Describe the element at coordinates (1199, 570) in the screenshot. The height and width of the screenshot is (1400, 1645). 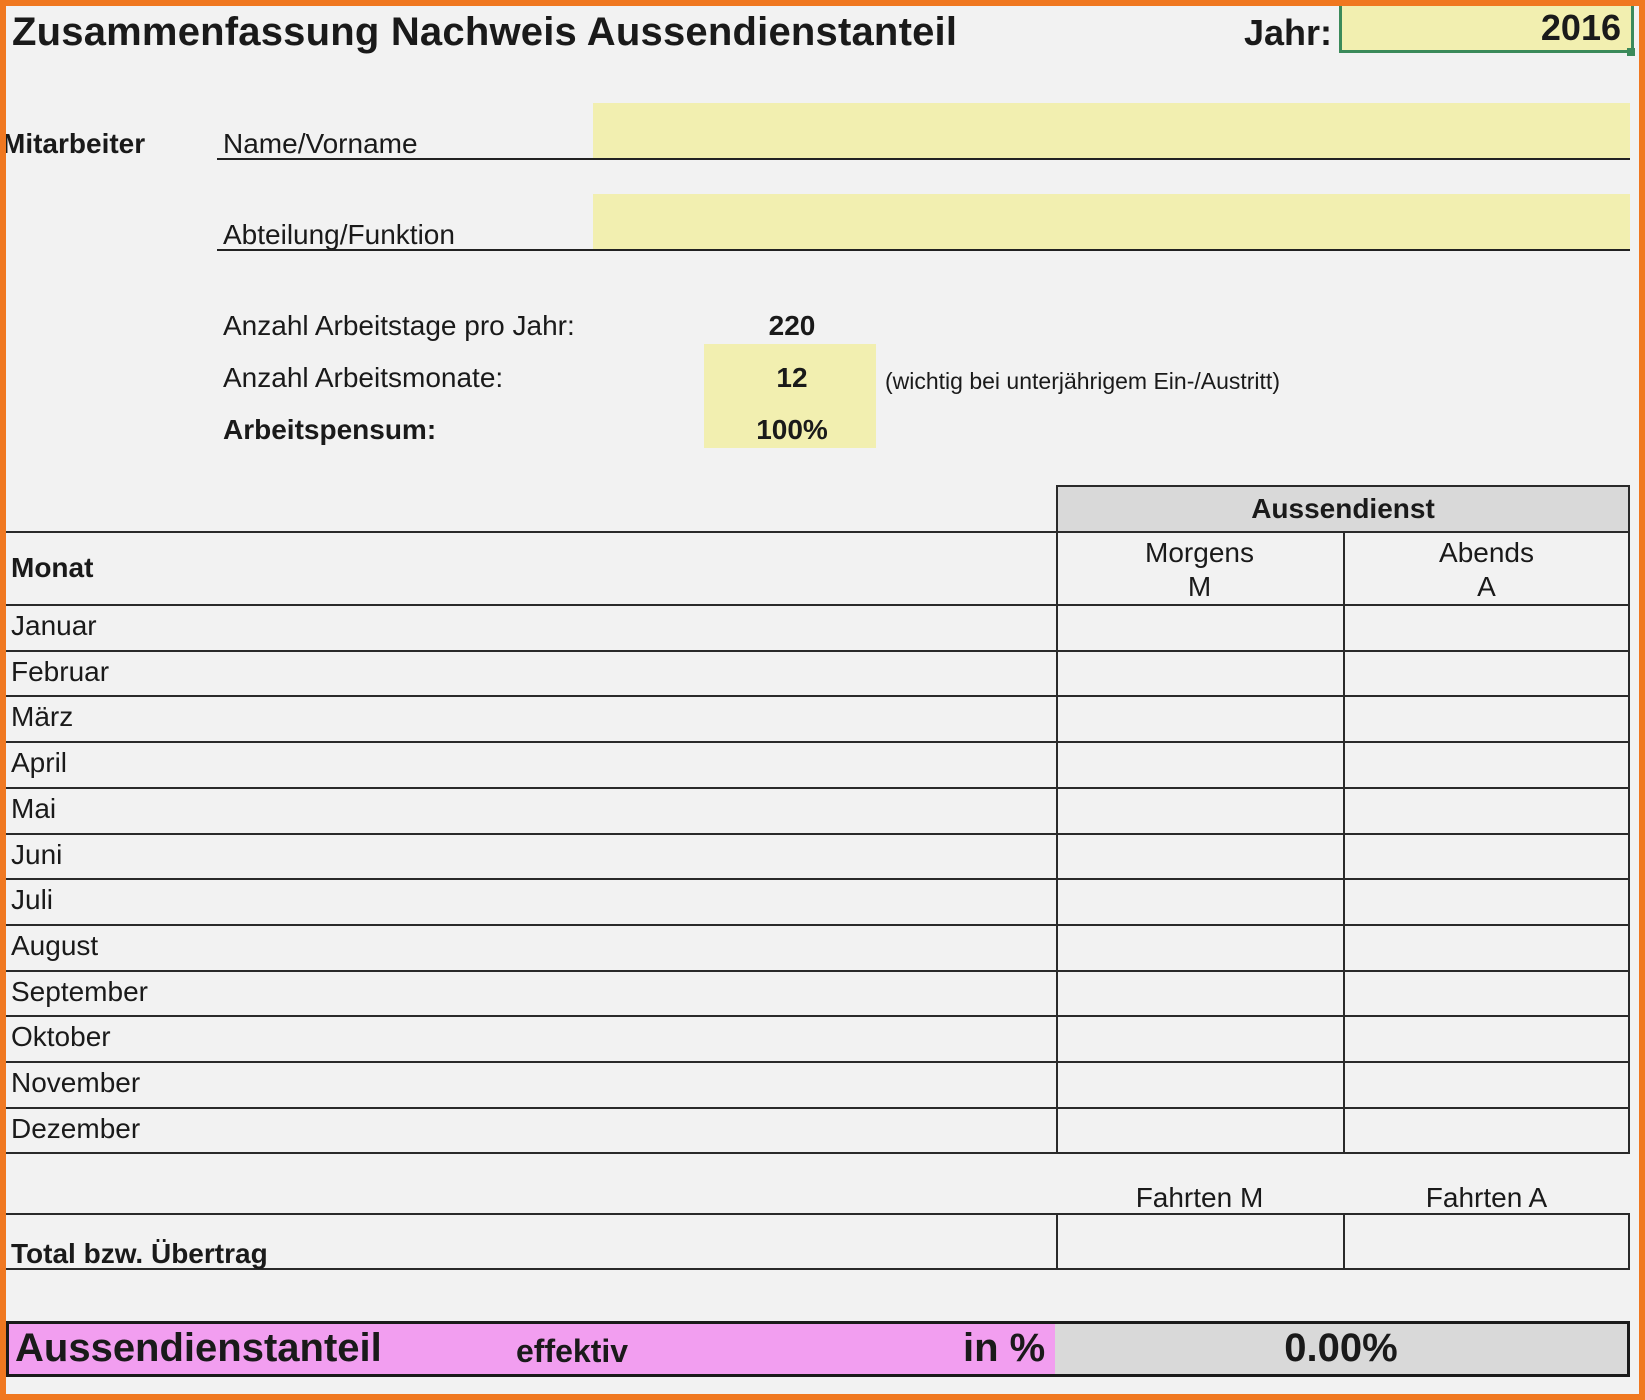
I see `morning-column-header: Morgens M` at that location.